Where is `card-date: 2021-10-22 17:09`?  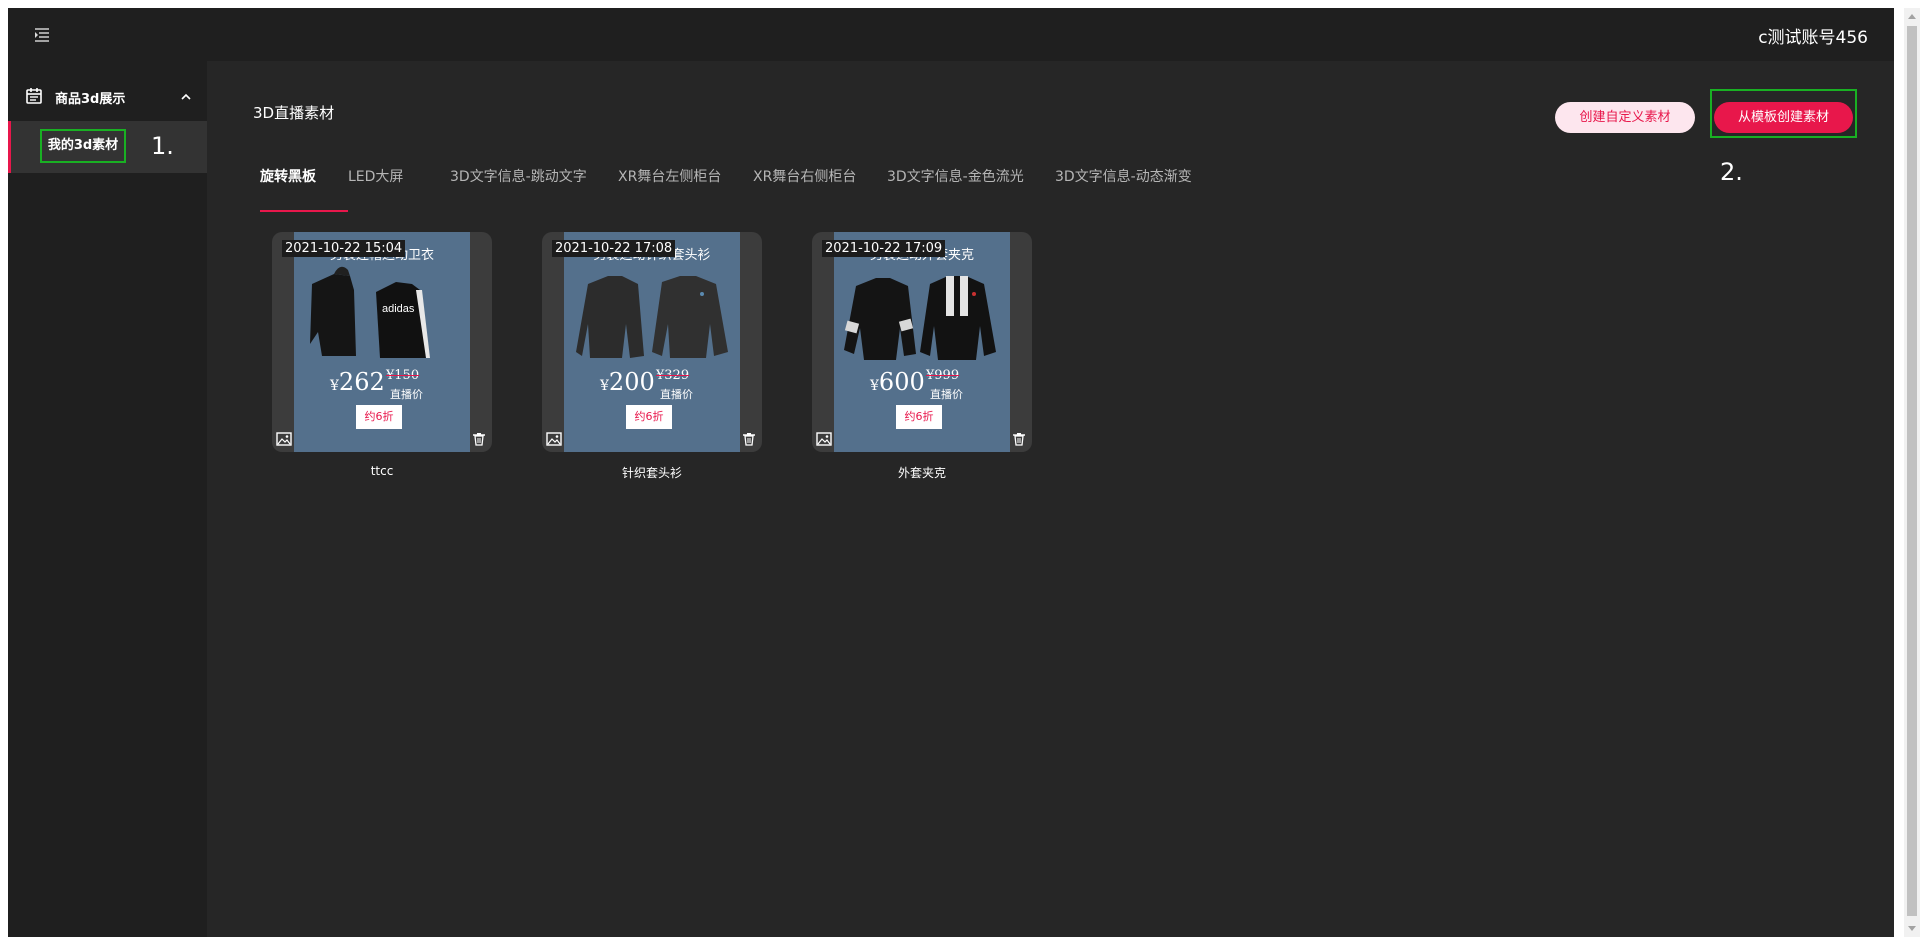
card-date: 2021-10-22 17:09 is located at coordinates (884, 248).